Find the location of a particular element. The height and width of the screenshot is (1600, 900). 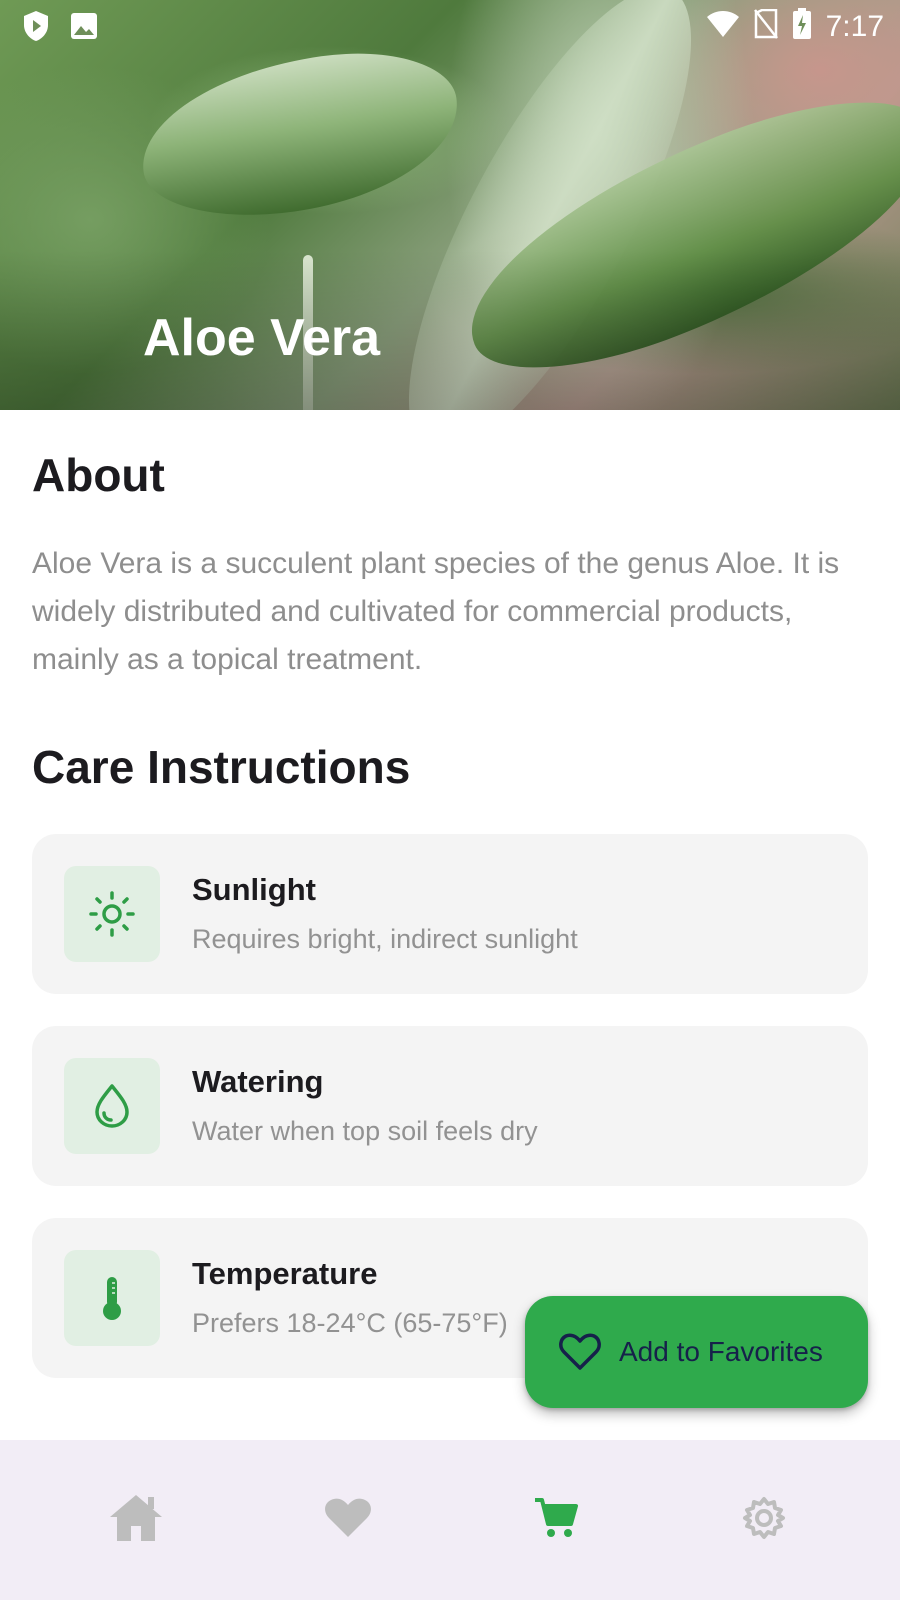

nav-home is located at coordinates (136, 1520).